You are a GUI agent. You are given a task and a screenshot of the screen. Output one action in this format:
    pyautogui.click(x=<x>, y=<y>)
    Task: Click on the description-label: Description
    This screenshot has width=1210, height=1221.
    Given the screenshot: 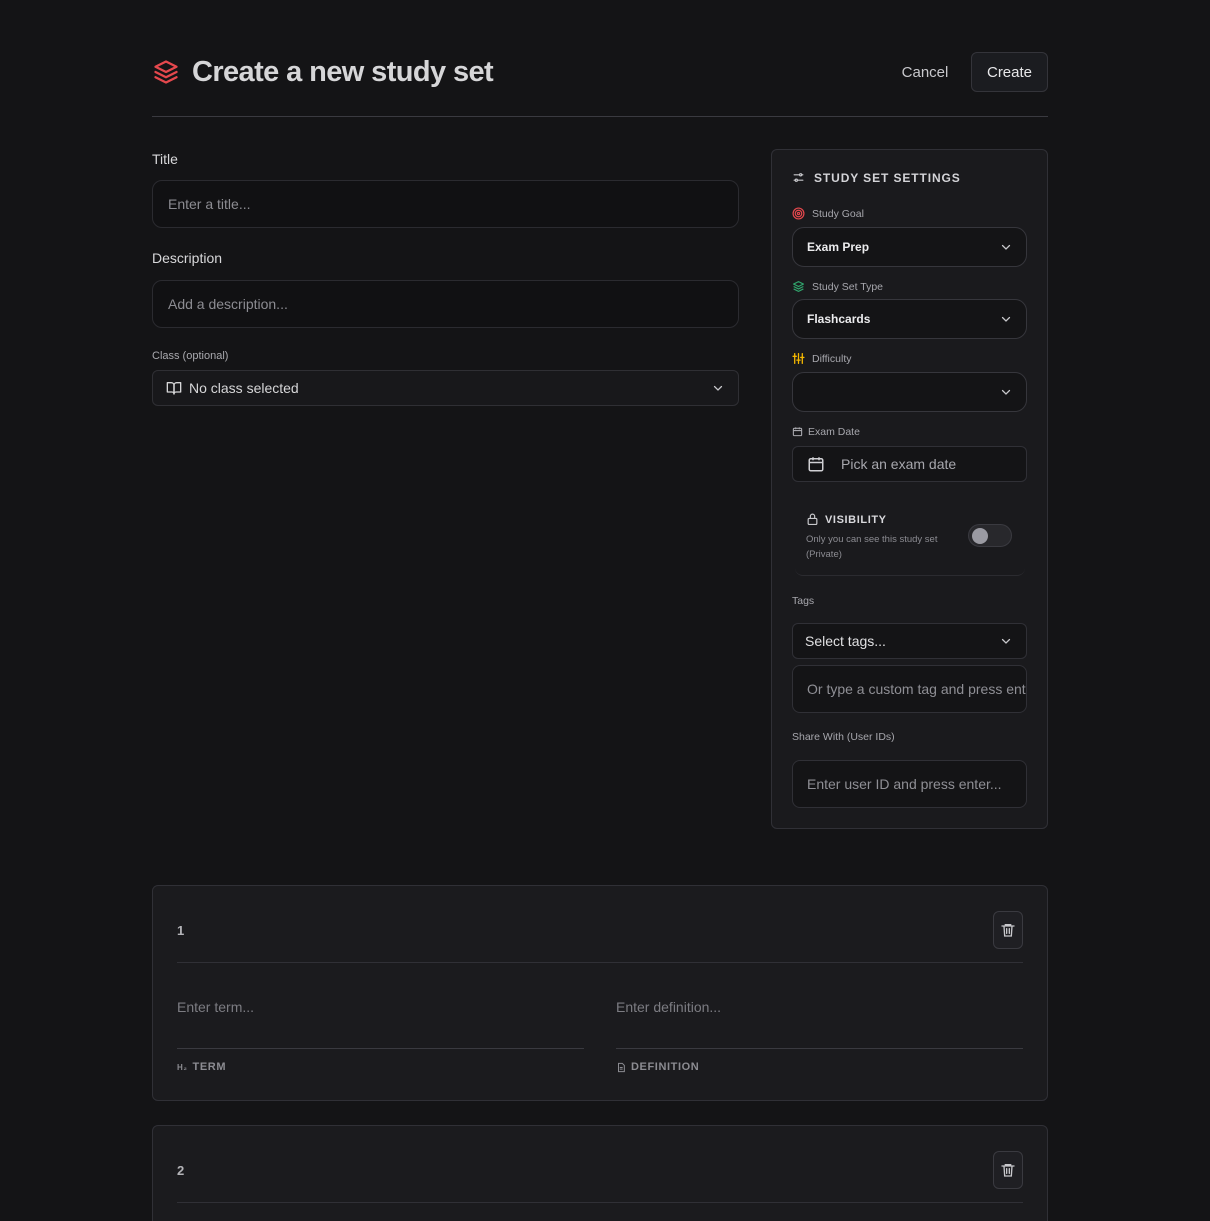 What is the action you would take?
    pyautogui.click(x=187, y=258)
    